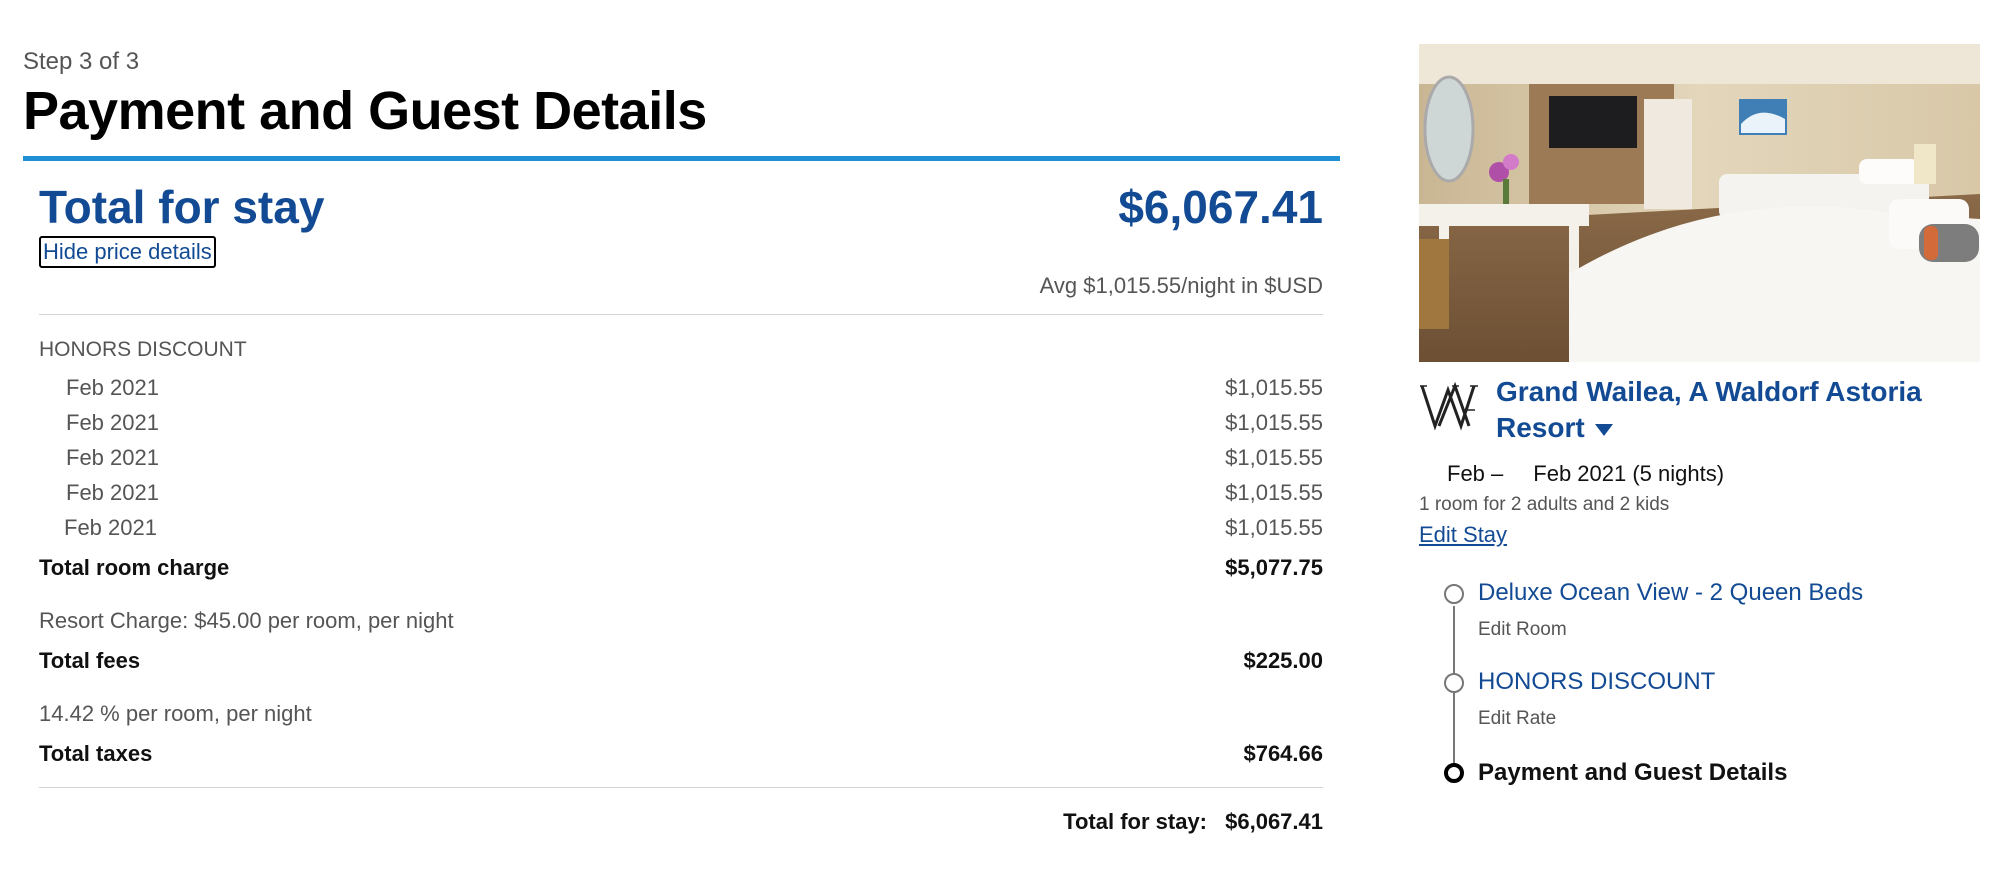 The height and width of the screenshot is (869, 2000). Describe the element at coordinates (1283, 753) in the screenshot. I see `total-taxes-value: $764.66` at that location.